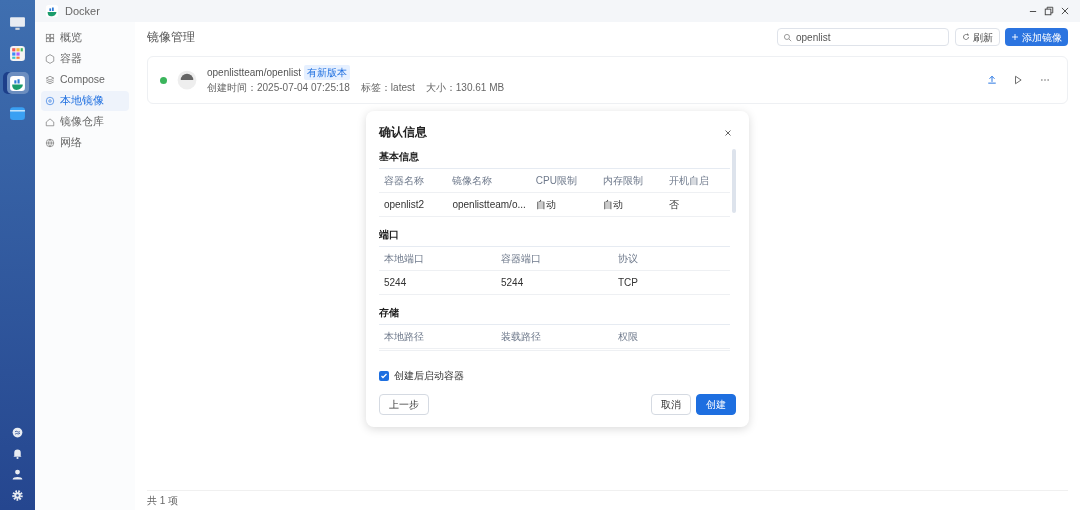 The width and height of the screenshot is (1080, 510). What do you see at coordinates (1015, 37) in the screenshot?
I see `plus-icon` at bounding box center [1015, 37].